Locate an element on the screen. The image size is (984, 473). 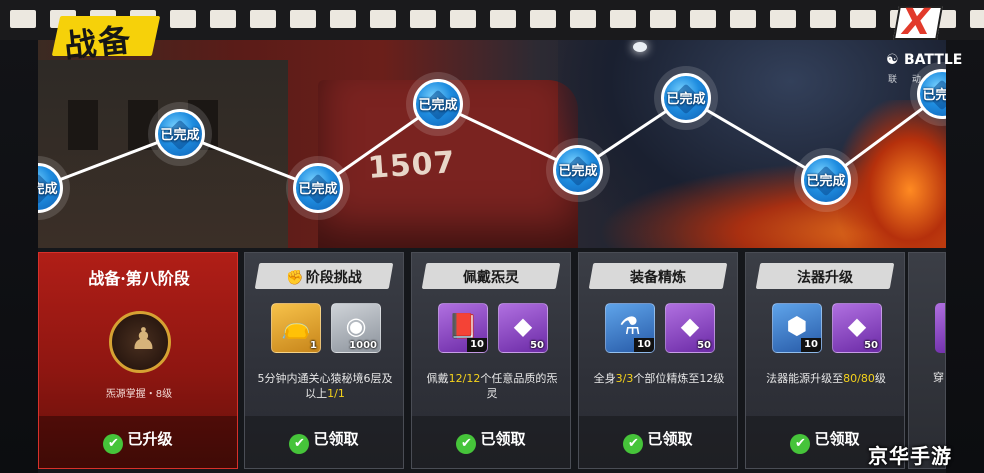
cube-icon: ⬢ is located at coordinates (797, 326).